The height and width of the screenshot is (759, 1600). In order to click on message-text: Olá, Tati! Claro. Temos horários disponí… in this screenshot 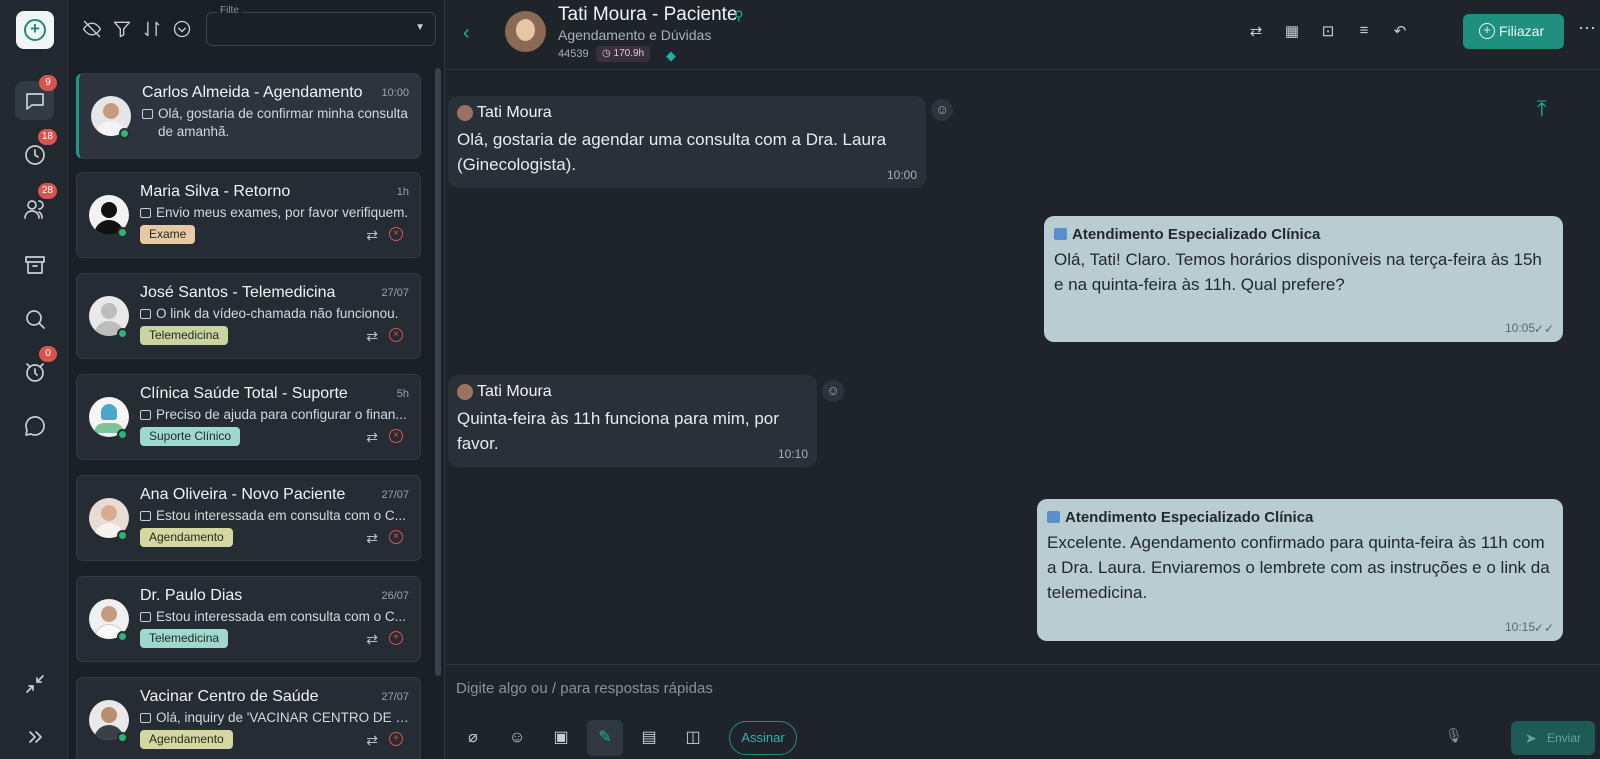, I will do `click(1298, 272)`.